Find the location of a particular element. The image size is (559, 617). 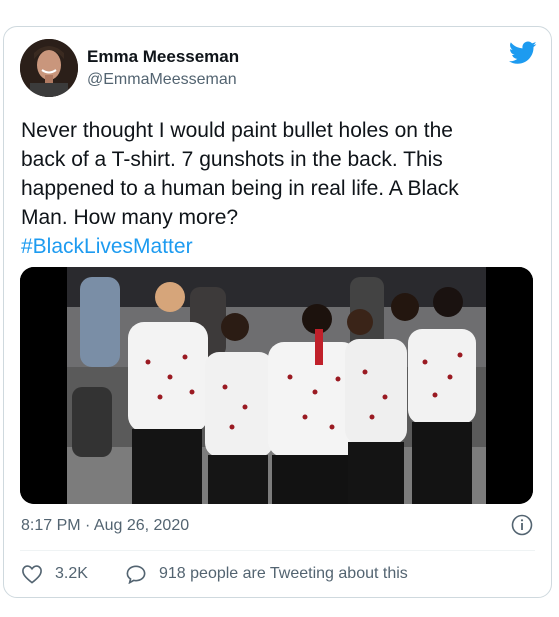

twitter-bird-icon is located at coordinates (523, 53).